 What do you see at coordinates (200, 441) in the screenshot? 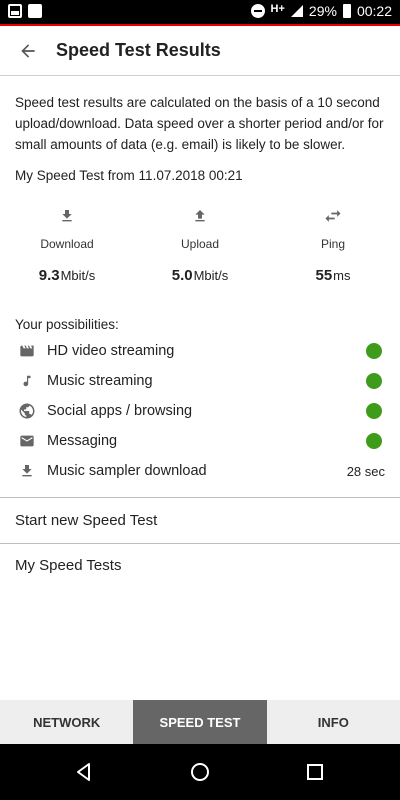
I see `list-item: Messaging` at bounding box center [200, 441].